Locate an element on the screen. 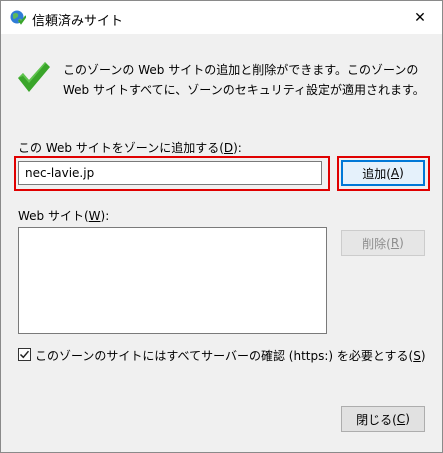  require-https-checkbox is located at coordinates (24, 354).